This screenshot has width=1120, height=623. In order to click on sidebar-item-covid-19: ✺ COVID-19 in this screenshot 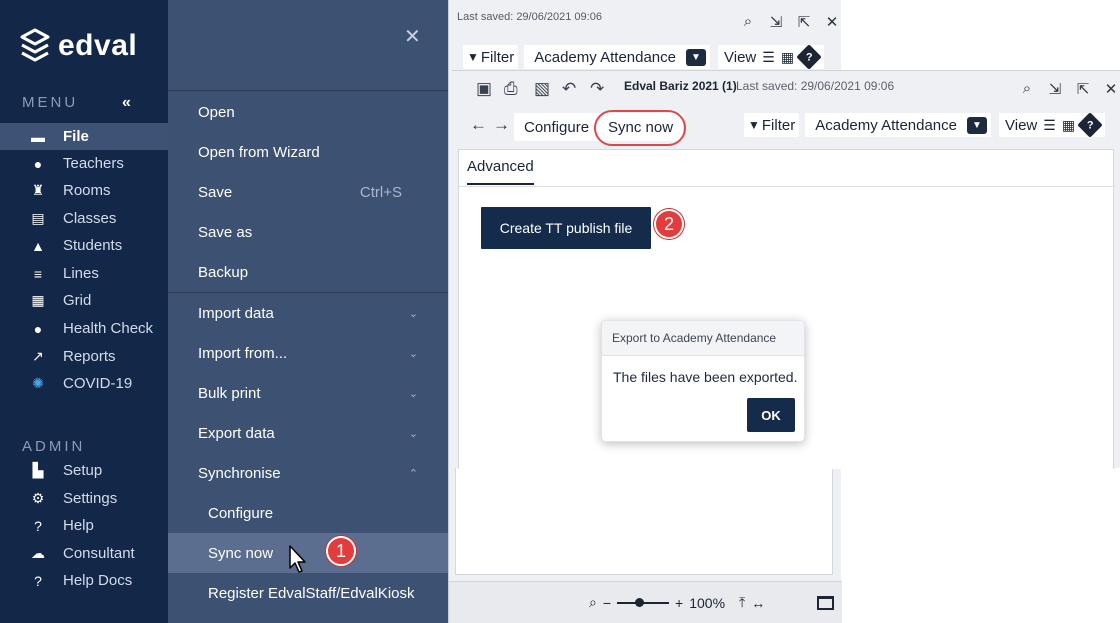, I will do `click(84, 383)`.